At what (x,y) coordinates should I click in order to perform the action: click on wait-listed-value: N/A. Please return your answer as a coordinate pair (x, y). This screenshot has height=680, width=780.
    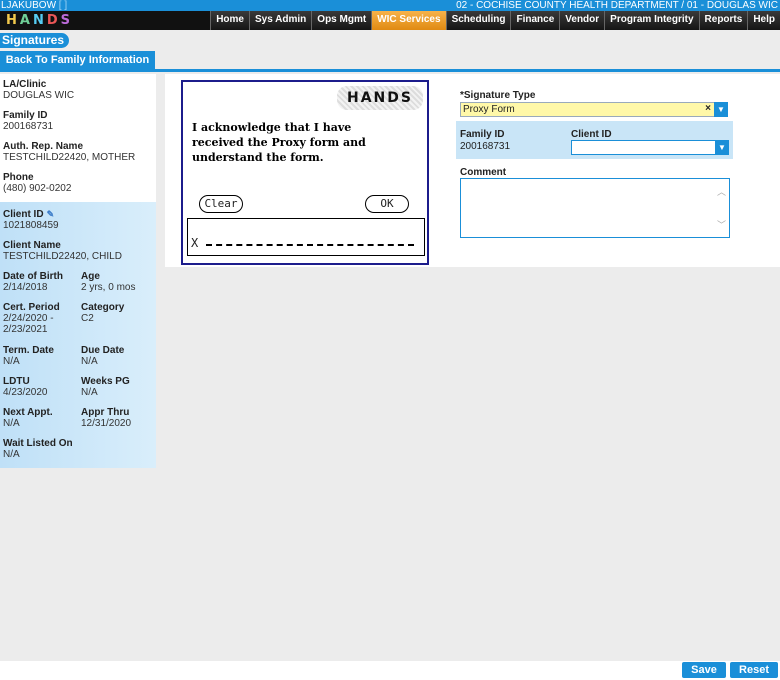
    Looking at the image, I should click on (11, 454).